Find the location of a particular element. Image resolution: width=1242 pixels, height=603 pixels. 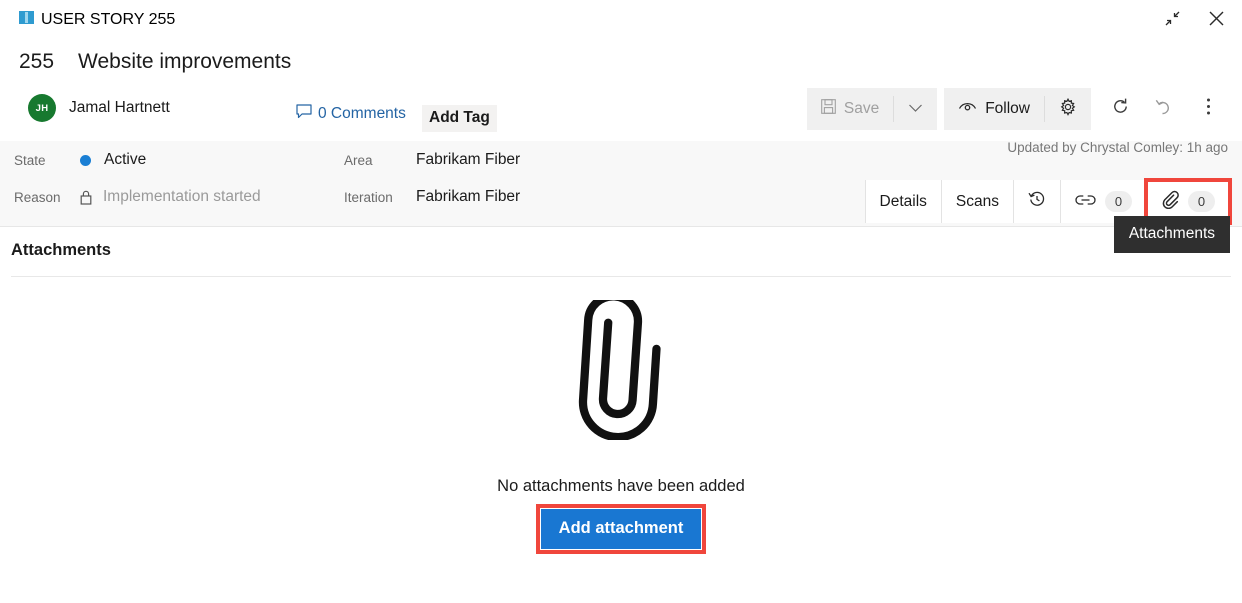

large-paperclip-icon is located at coordinates (624, 368).